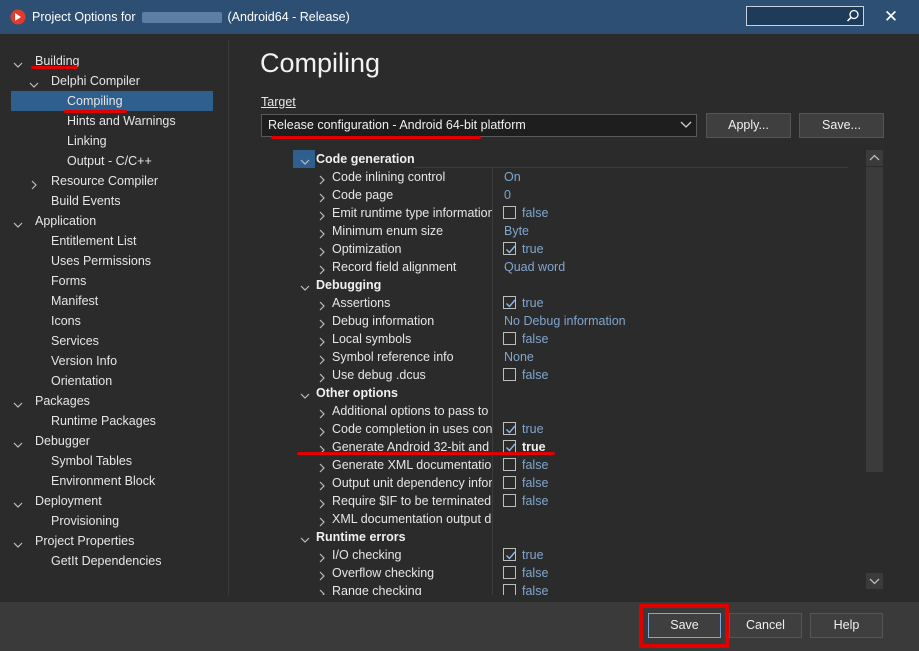 This screenshot has height=651, width=919. What do you see at coordinates (570, 573) in the screenshot?
I see `property-row: Overflow checking false` at bounding box center [570, 573].